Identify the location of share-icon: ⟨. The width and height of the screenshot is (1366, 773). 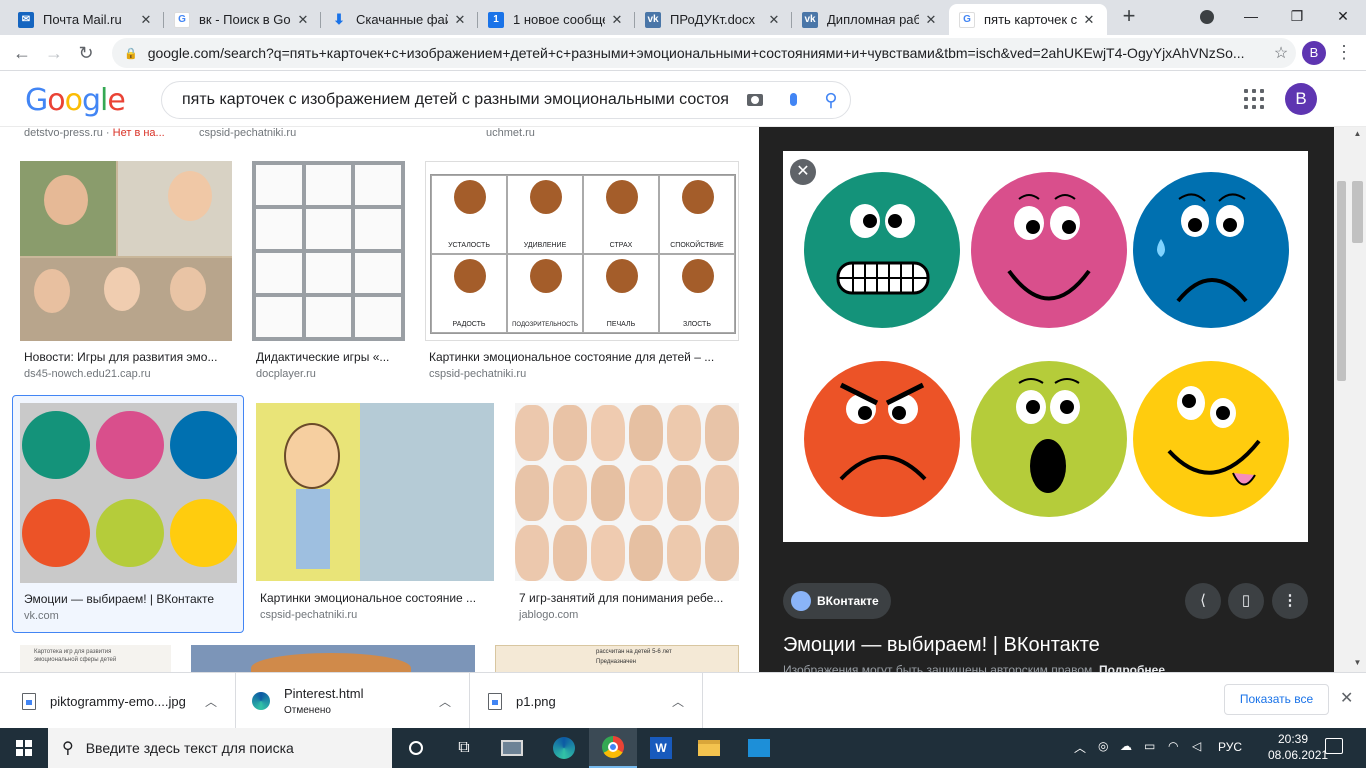
(1203, 601).